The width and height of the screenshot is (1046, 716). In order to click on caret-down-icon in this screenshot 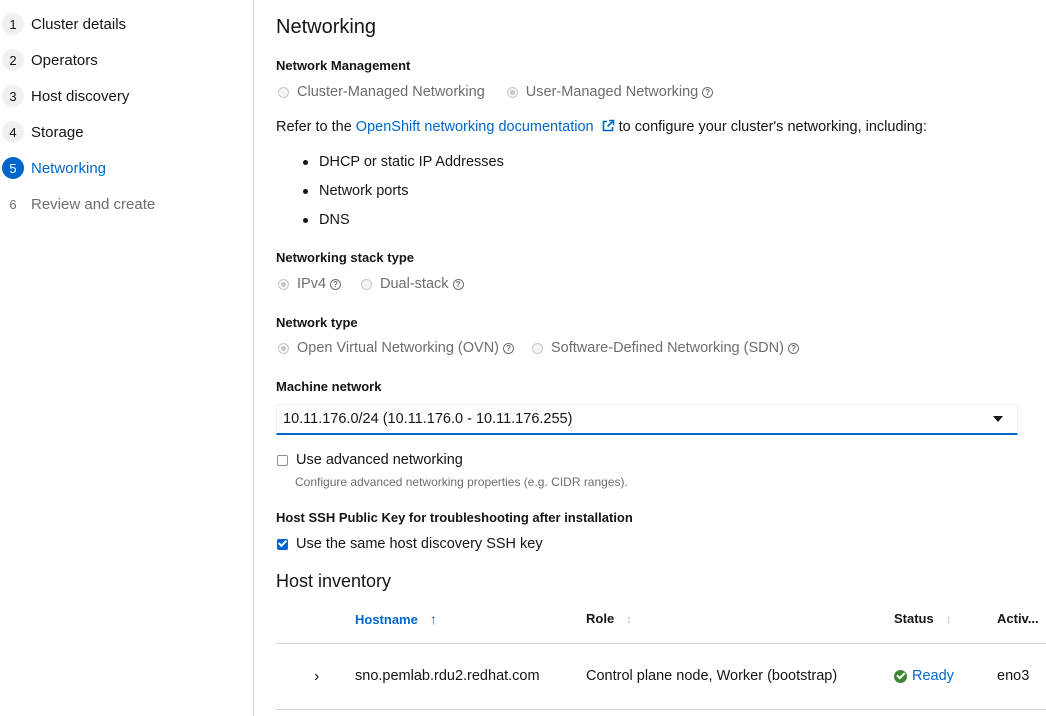, I will do `click(998, 419)`.